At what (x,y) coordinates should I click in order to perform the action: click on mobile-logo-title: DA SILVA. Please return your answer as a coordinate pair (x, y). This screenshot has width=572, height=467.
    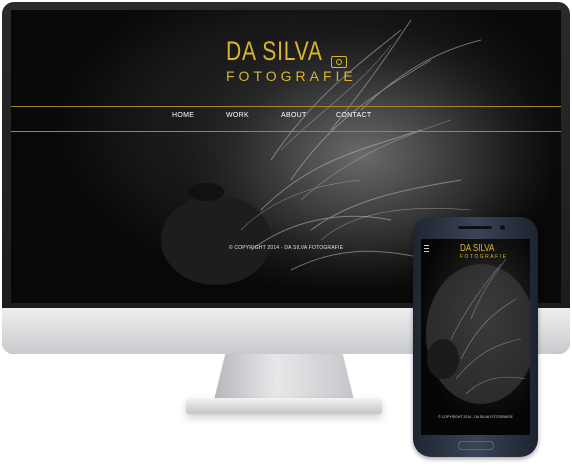
    Looking at the image, I should click on (477, 248).